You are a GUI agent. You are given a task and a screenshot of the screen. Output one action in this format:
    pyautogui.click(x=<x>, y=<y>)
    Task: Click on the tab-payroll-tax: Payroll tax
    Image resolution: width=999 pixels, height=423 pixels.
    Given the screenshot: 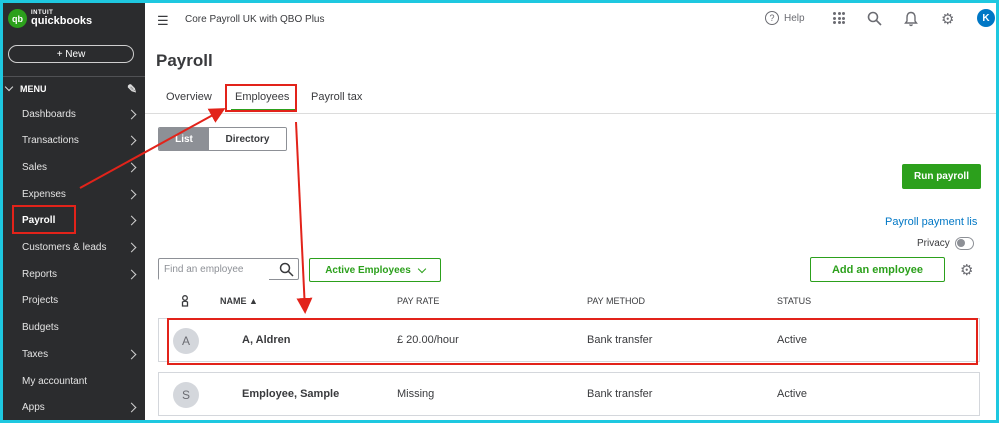 What is the action you would take?
    pyautogui.click(x=336, y=97)
    